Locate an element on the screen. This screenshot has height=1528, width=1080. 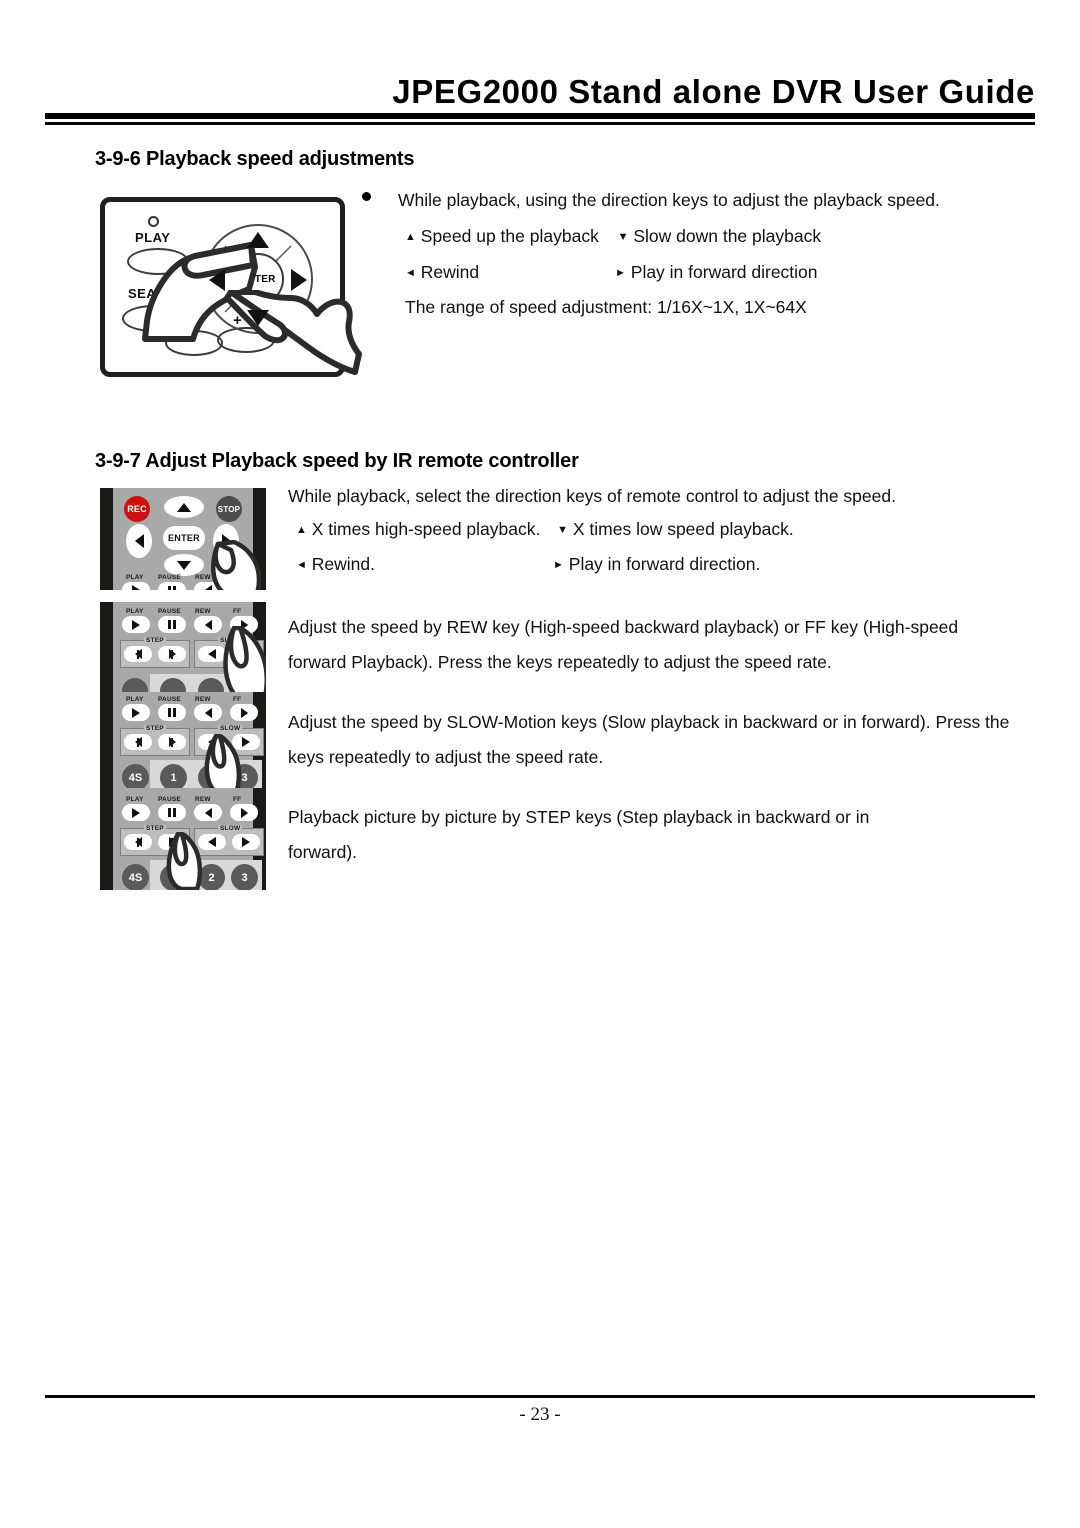
play-forward-text: Play in forward direction. is located at coordinates (664, 564).